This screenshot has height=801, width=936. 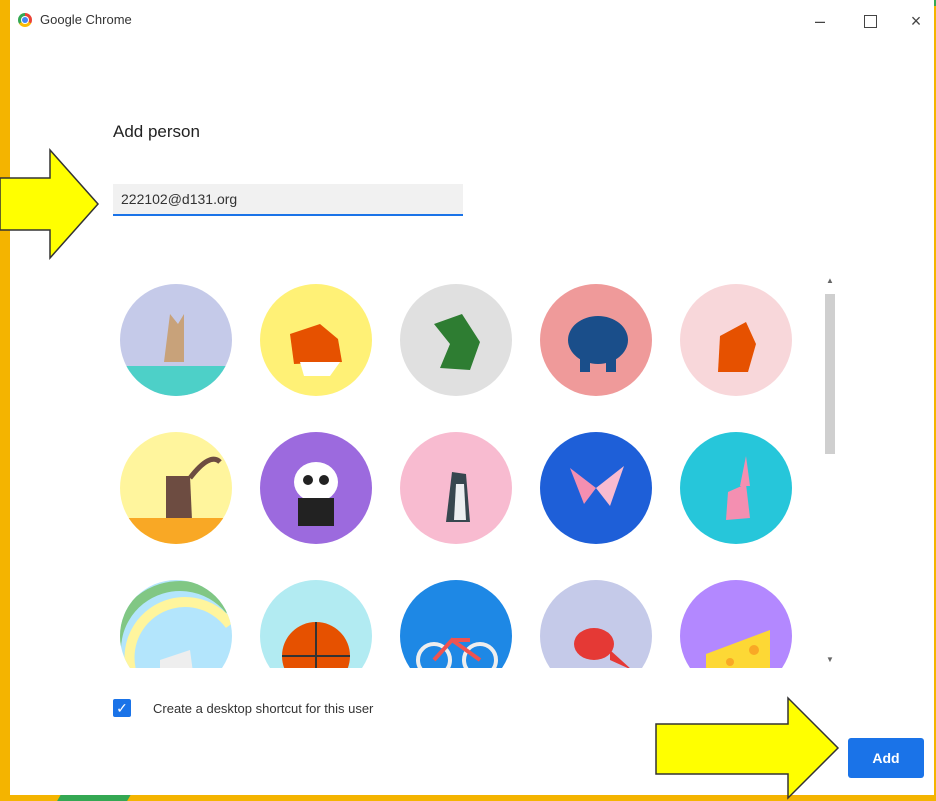 What do you see at coordinates (820, 21) in the screenshot?
I see `minimize-button: –` at bounding box center [820, 21].